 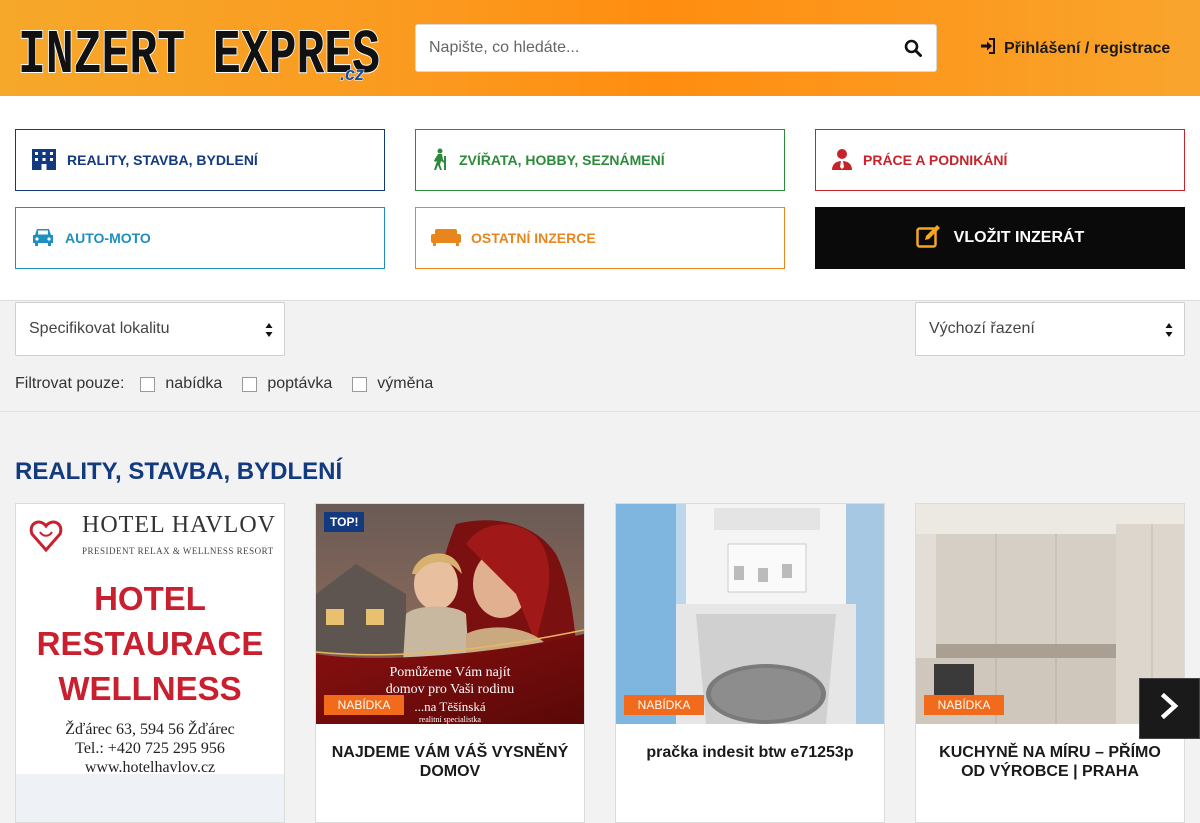 What do you see at coordinates (405, 383) in the screenshot?
I see `checkbox-label: výměna` at bounding box center [405, 383].